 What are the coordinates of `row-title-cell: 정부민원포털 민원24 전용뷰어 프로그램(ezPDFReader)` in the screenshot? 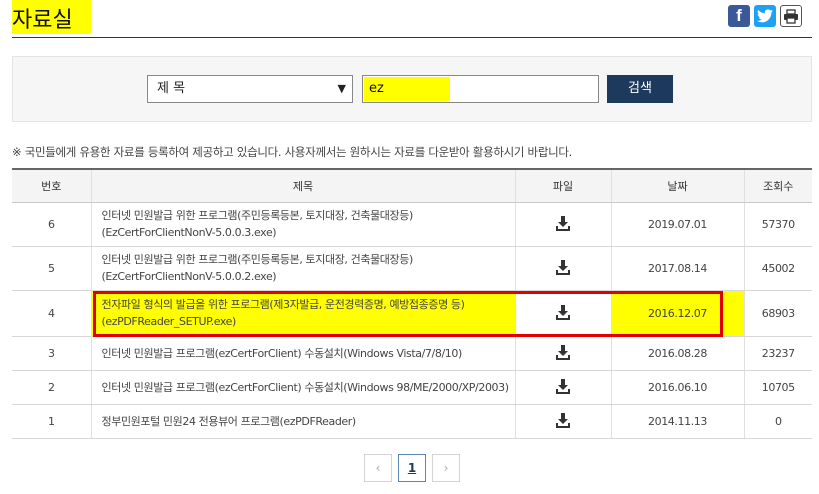 It's located at (302, 421).